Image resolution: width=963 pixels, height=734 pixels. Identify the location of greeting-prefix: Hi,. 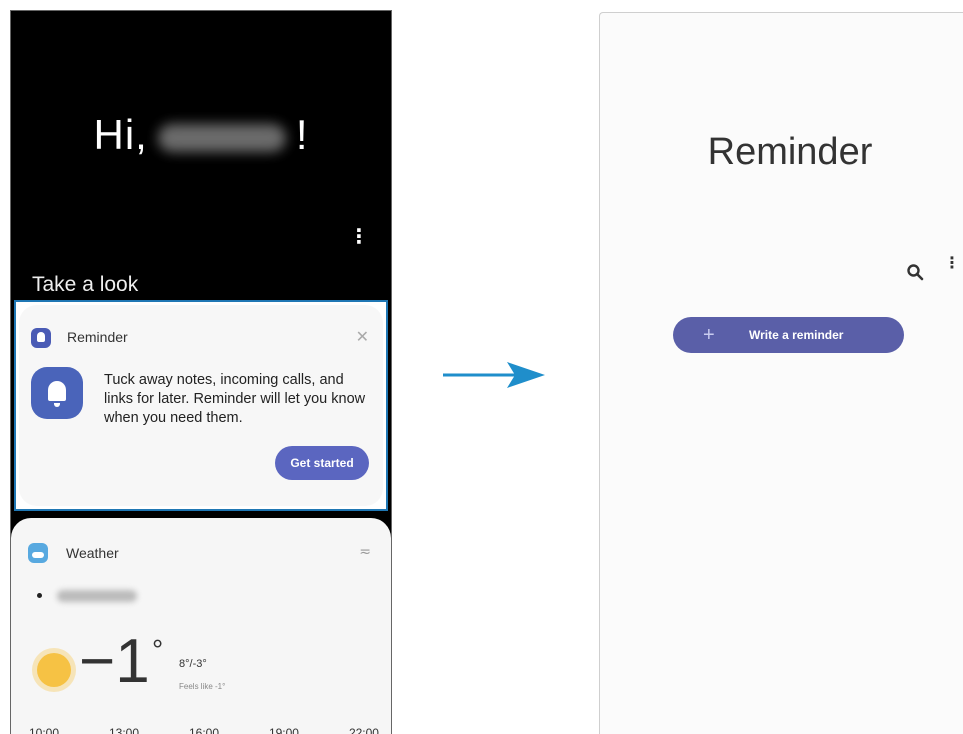
(120, 134).